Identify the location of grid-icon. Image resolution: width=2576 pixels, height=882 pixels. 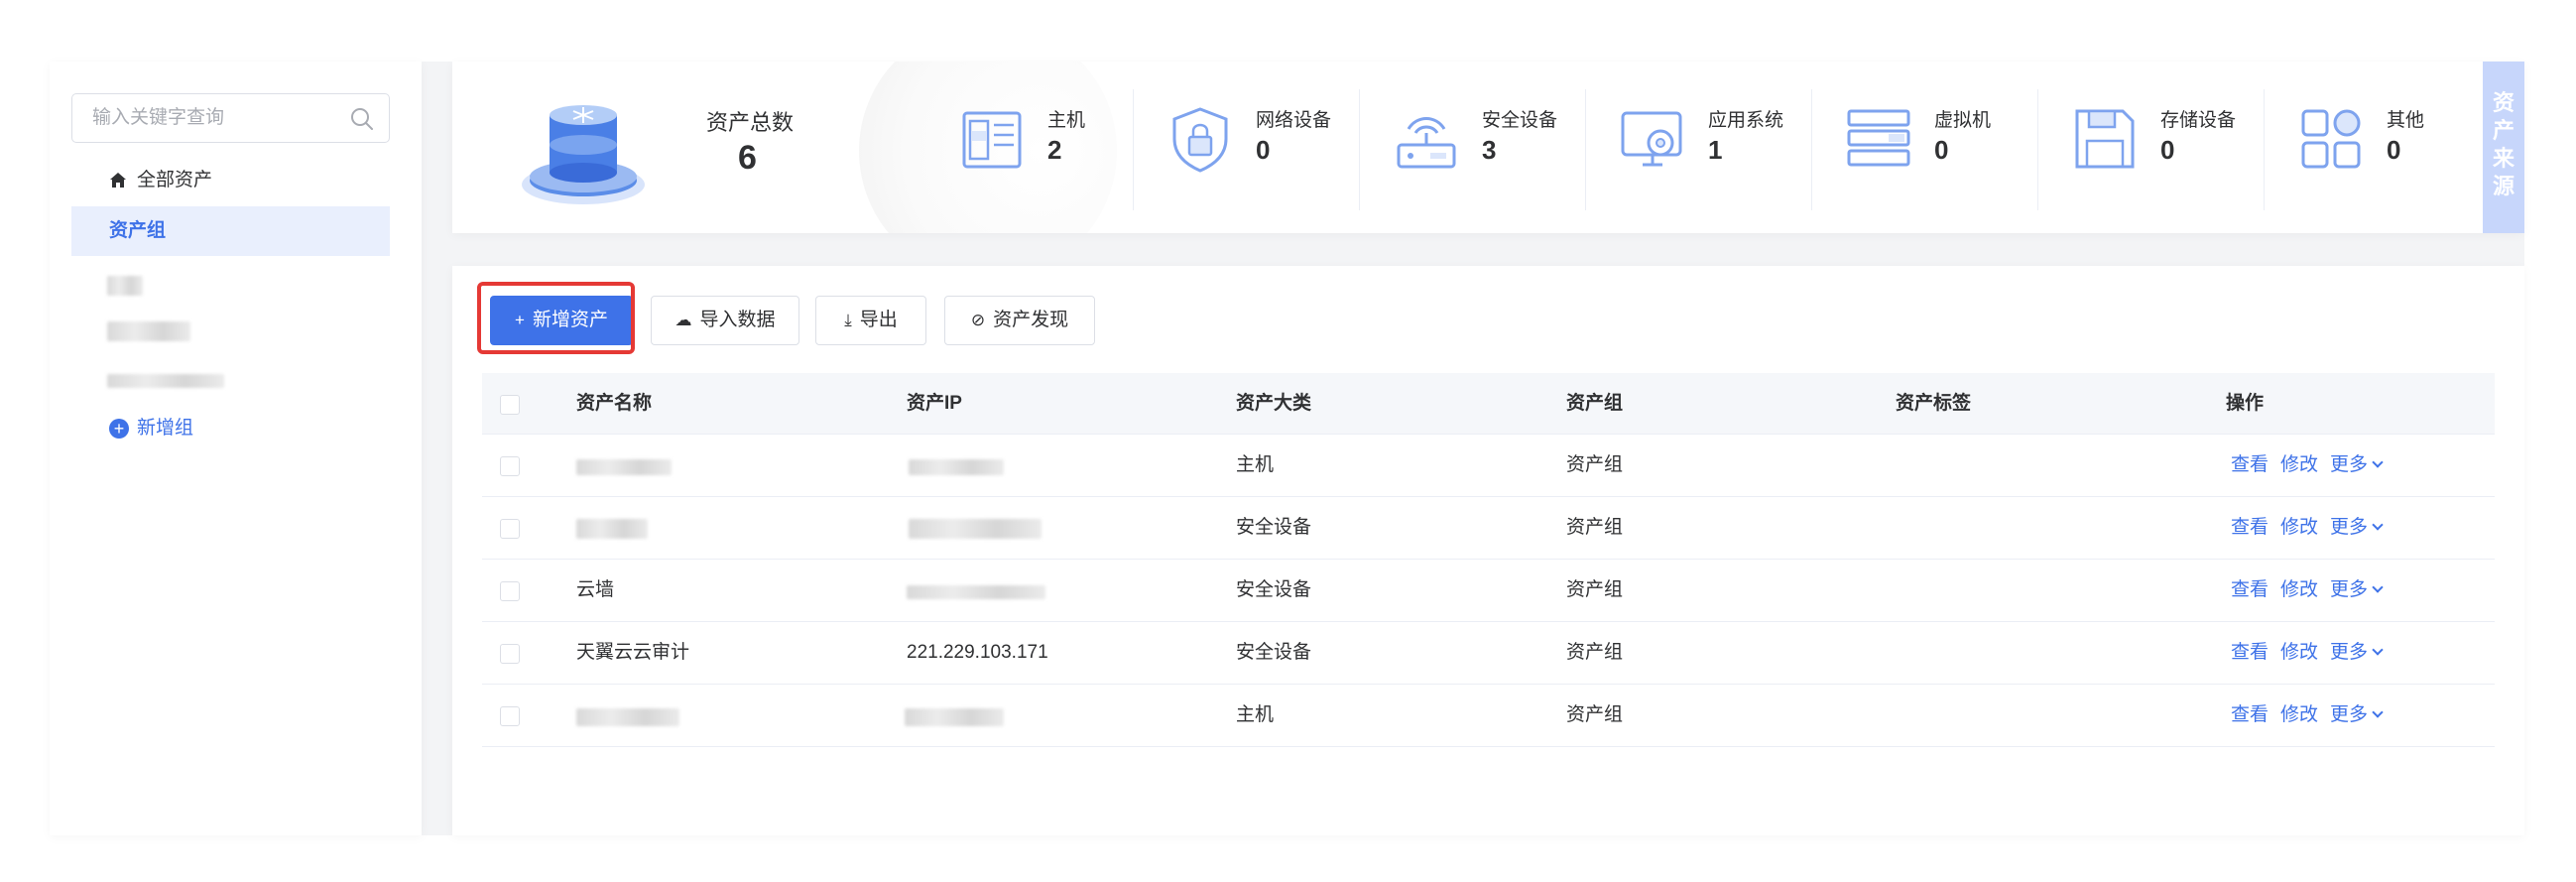
(2331, 139).